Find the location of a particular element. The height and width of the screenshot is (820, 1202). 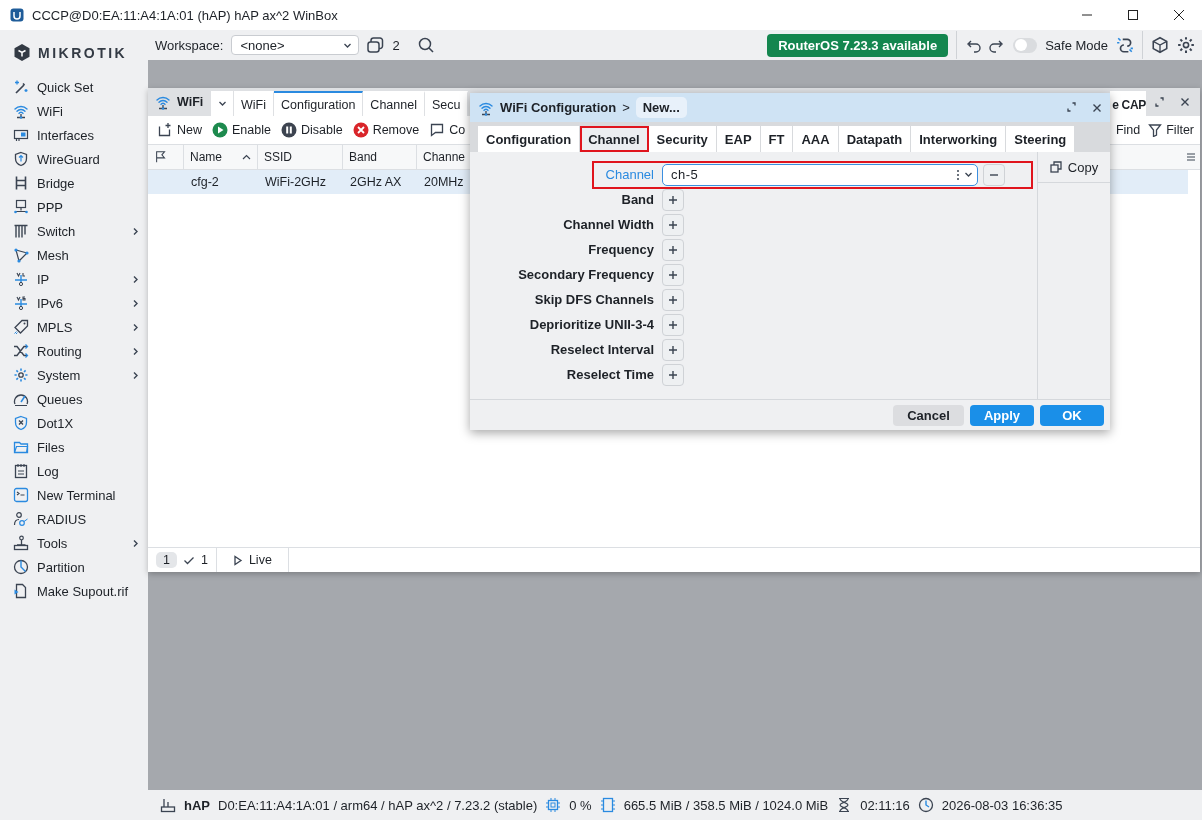

broken-link-icon is located at coordinates (1125, 45).